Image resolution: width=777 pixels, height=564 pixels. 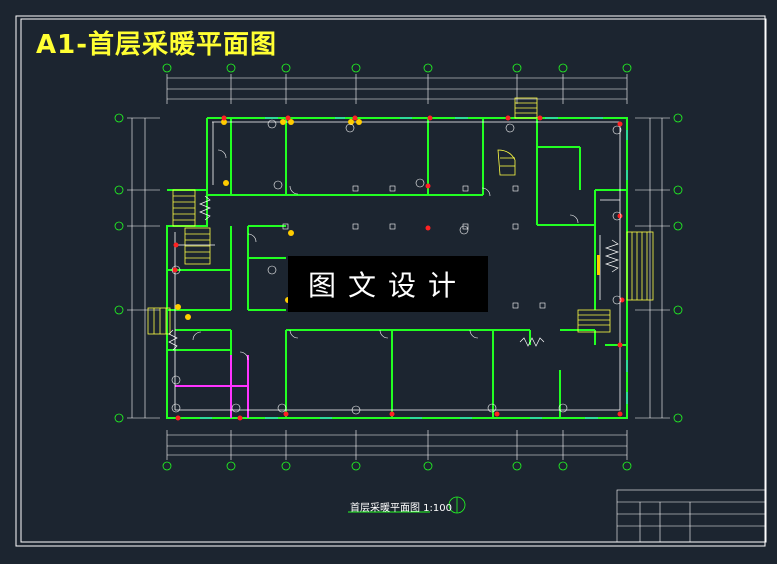 I want to click on title-block, so click(x=691, y=516).